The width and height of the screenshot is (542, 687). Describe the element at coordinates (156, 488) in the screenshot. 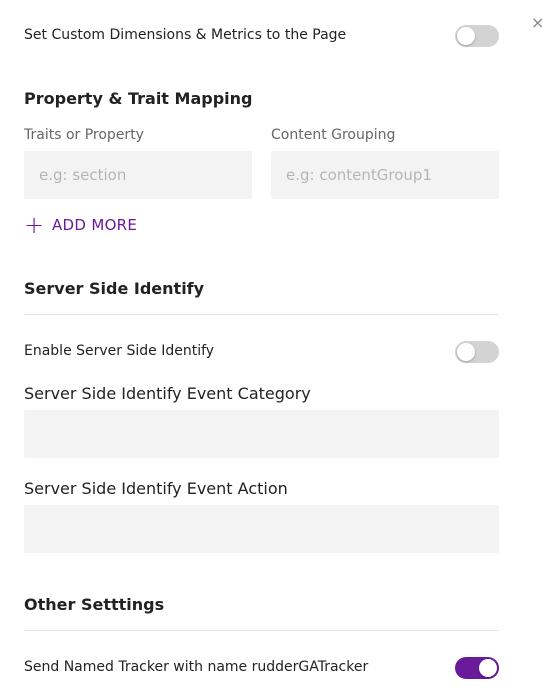

I see `event-action-label: Server Side Identify Event Action` at that location.